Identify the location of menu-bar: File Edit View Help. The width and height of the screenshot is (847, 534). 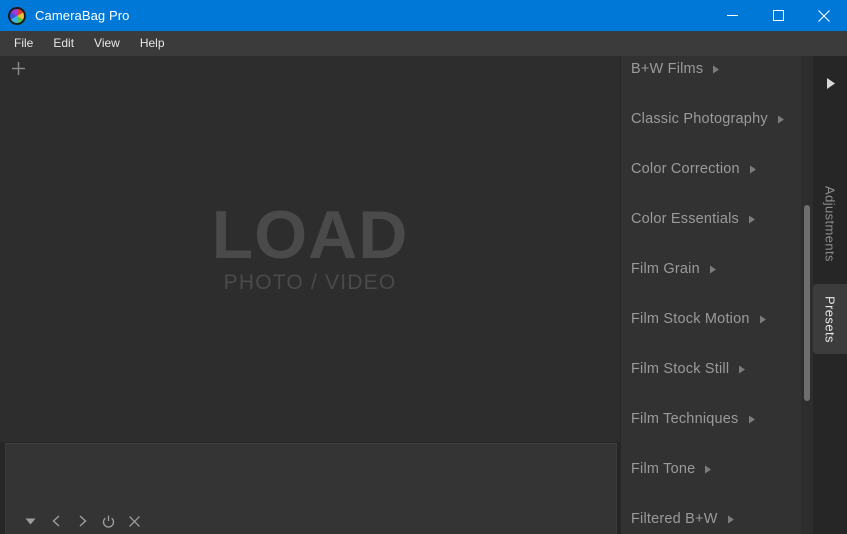
(423, 43).